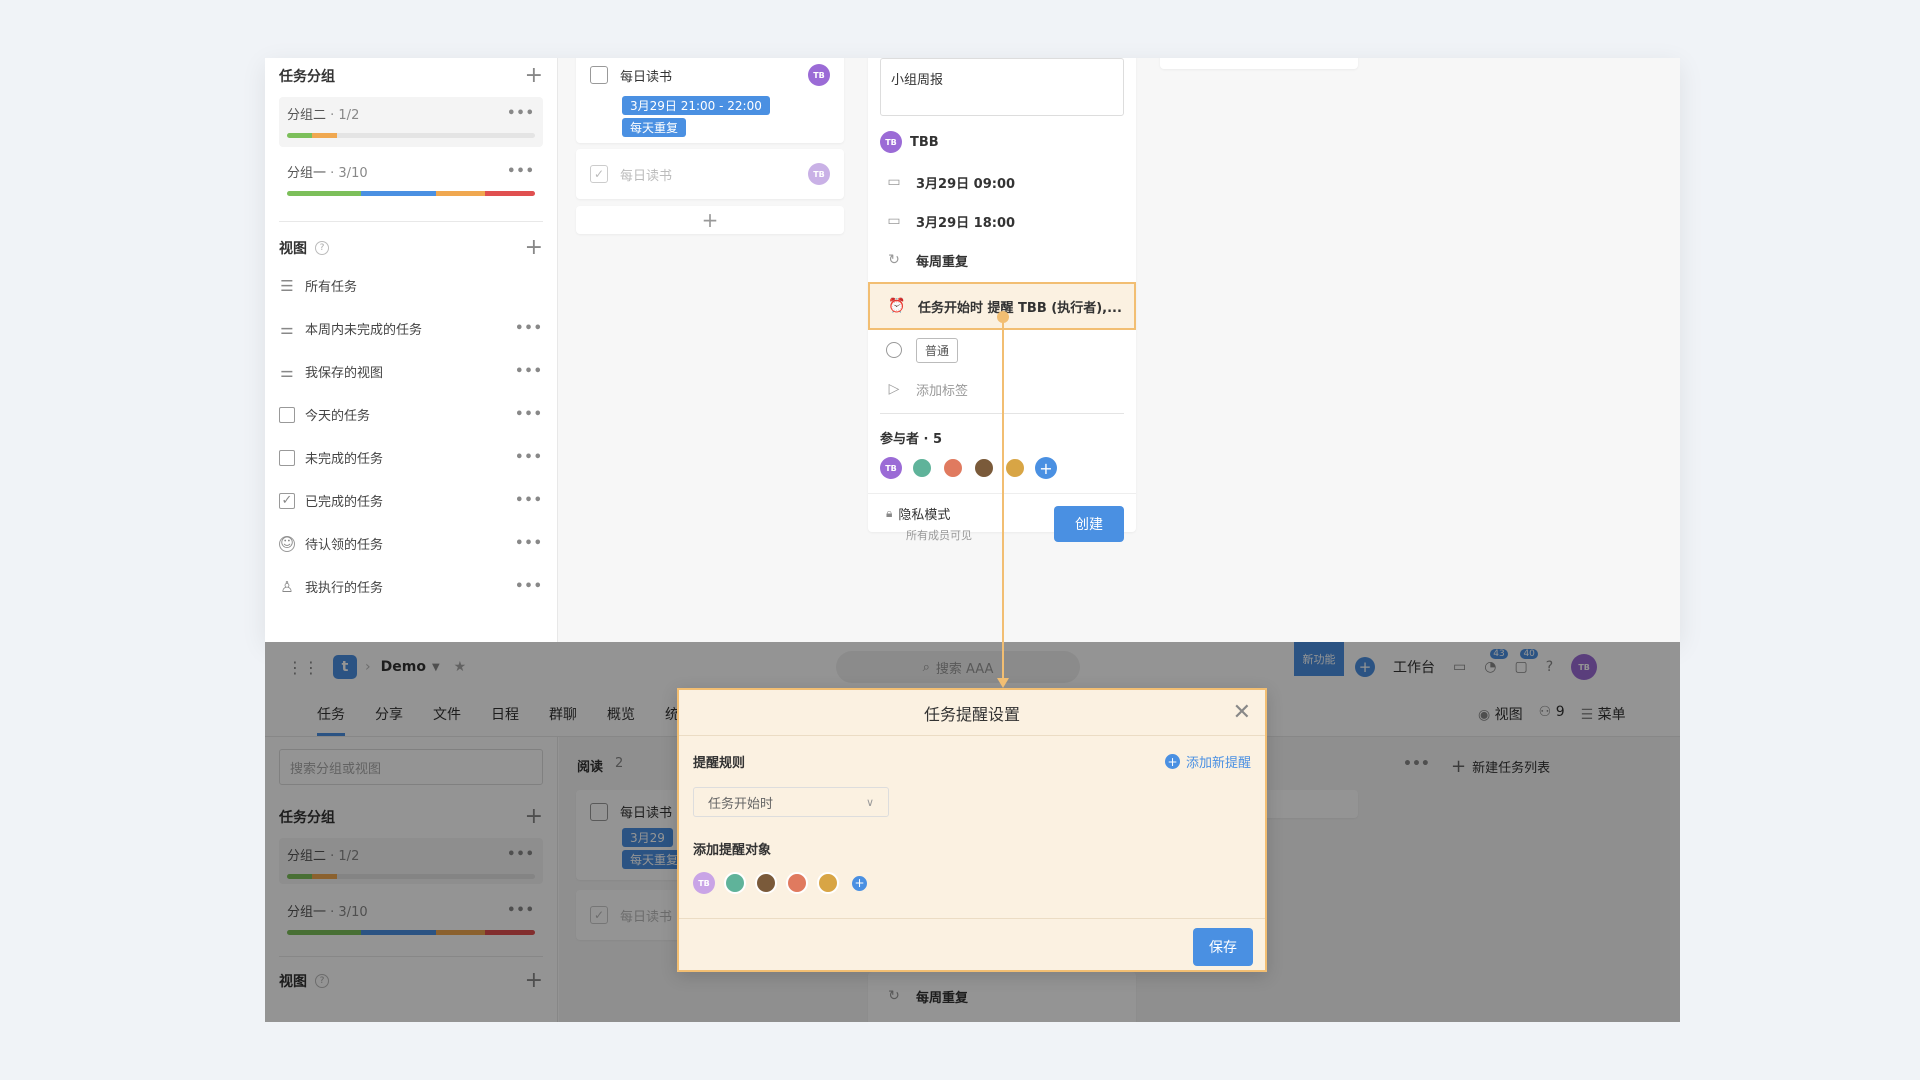  Describe the element at coordinates (1002, 87) in the screenshot. I see `task-name-field: 小组周报` at that location.